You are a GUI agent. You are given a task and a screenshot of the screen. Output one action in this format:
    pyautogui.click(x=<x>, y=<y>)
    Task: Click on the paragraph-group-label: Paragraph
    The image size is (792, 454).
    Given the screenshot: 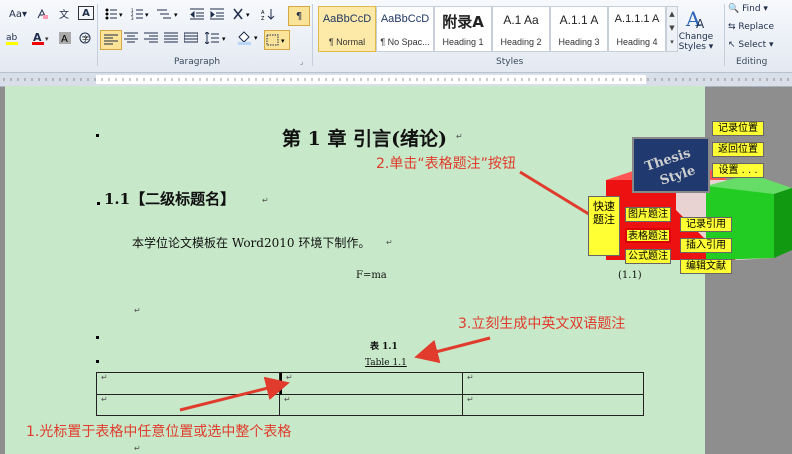 What is the action you would take?
    pyautogui.click(x=197, y=62)
    